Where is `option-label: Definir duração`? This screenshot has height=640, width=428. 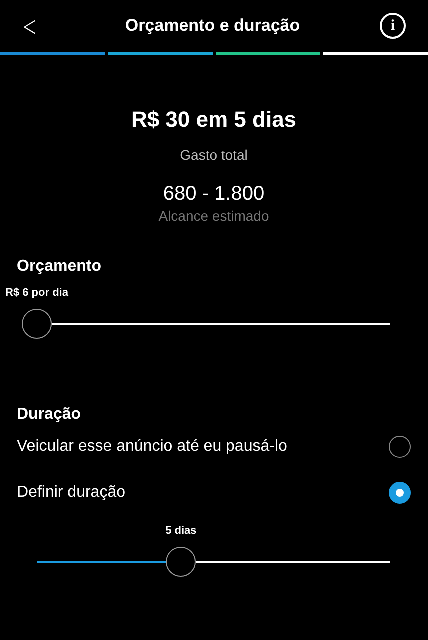
option-label: Definir duração is located at coordinates (71, 493).